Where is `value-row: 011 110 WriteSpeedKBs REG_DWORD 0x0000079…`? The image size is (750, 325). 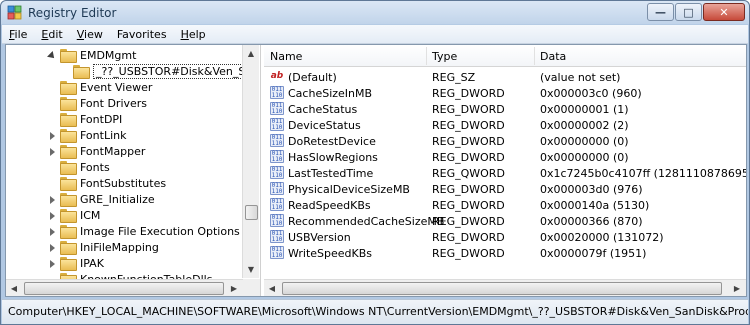
value-row: 011 110 WriteSpeedKBs REG_DWORD 0x0000079… is located at coordinates (505, 253).